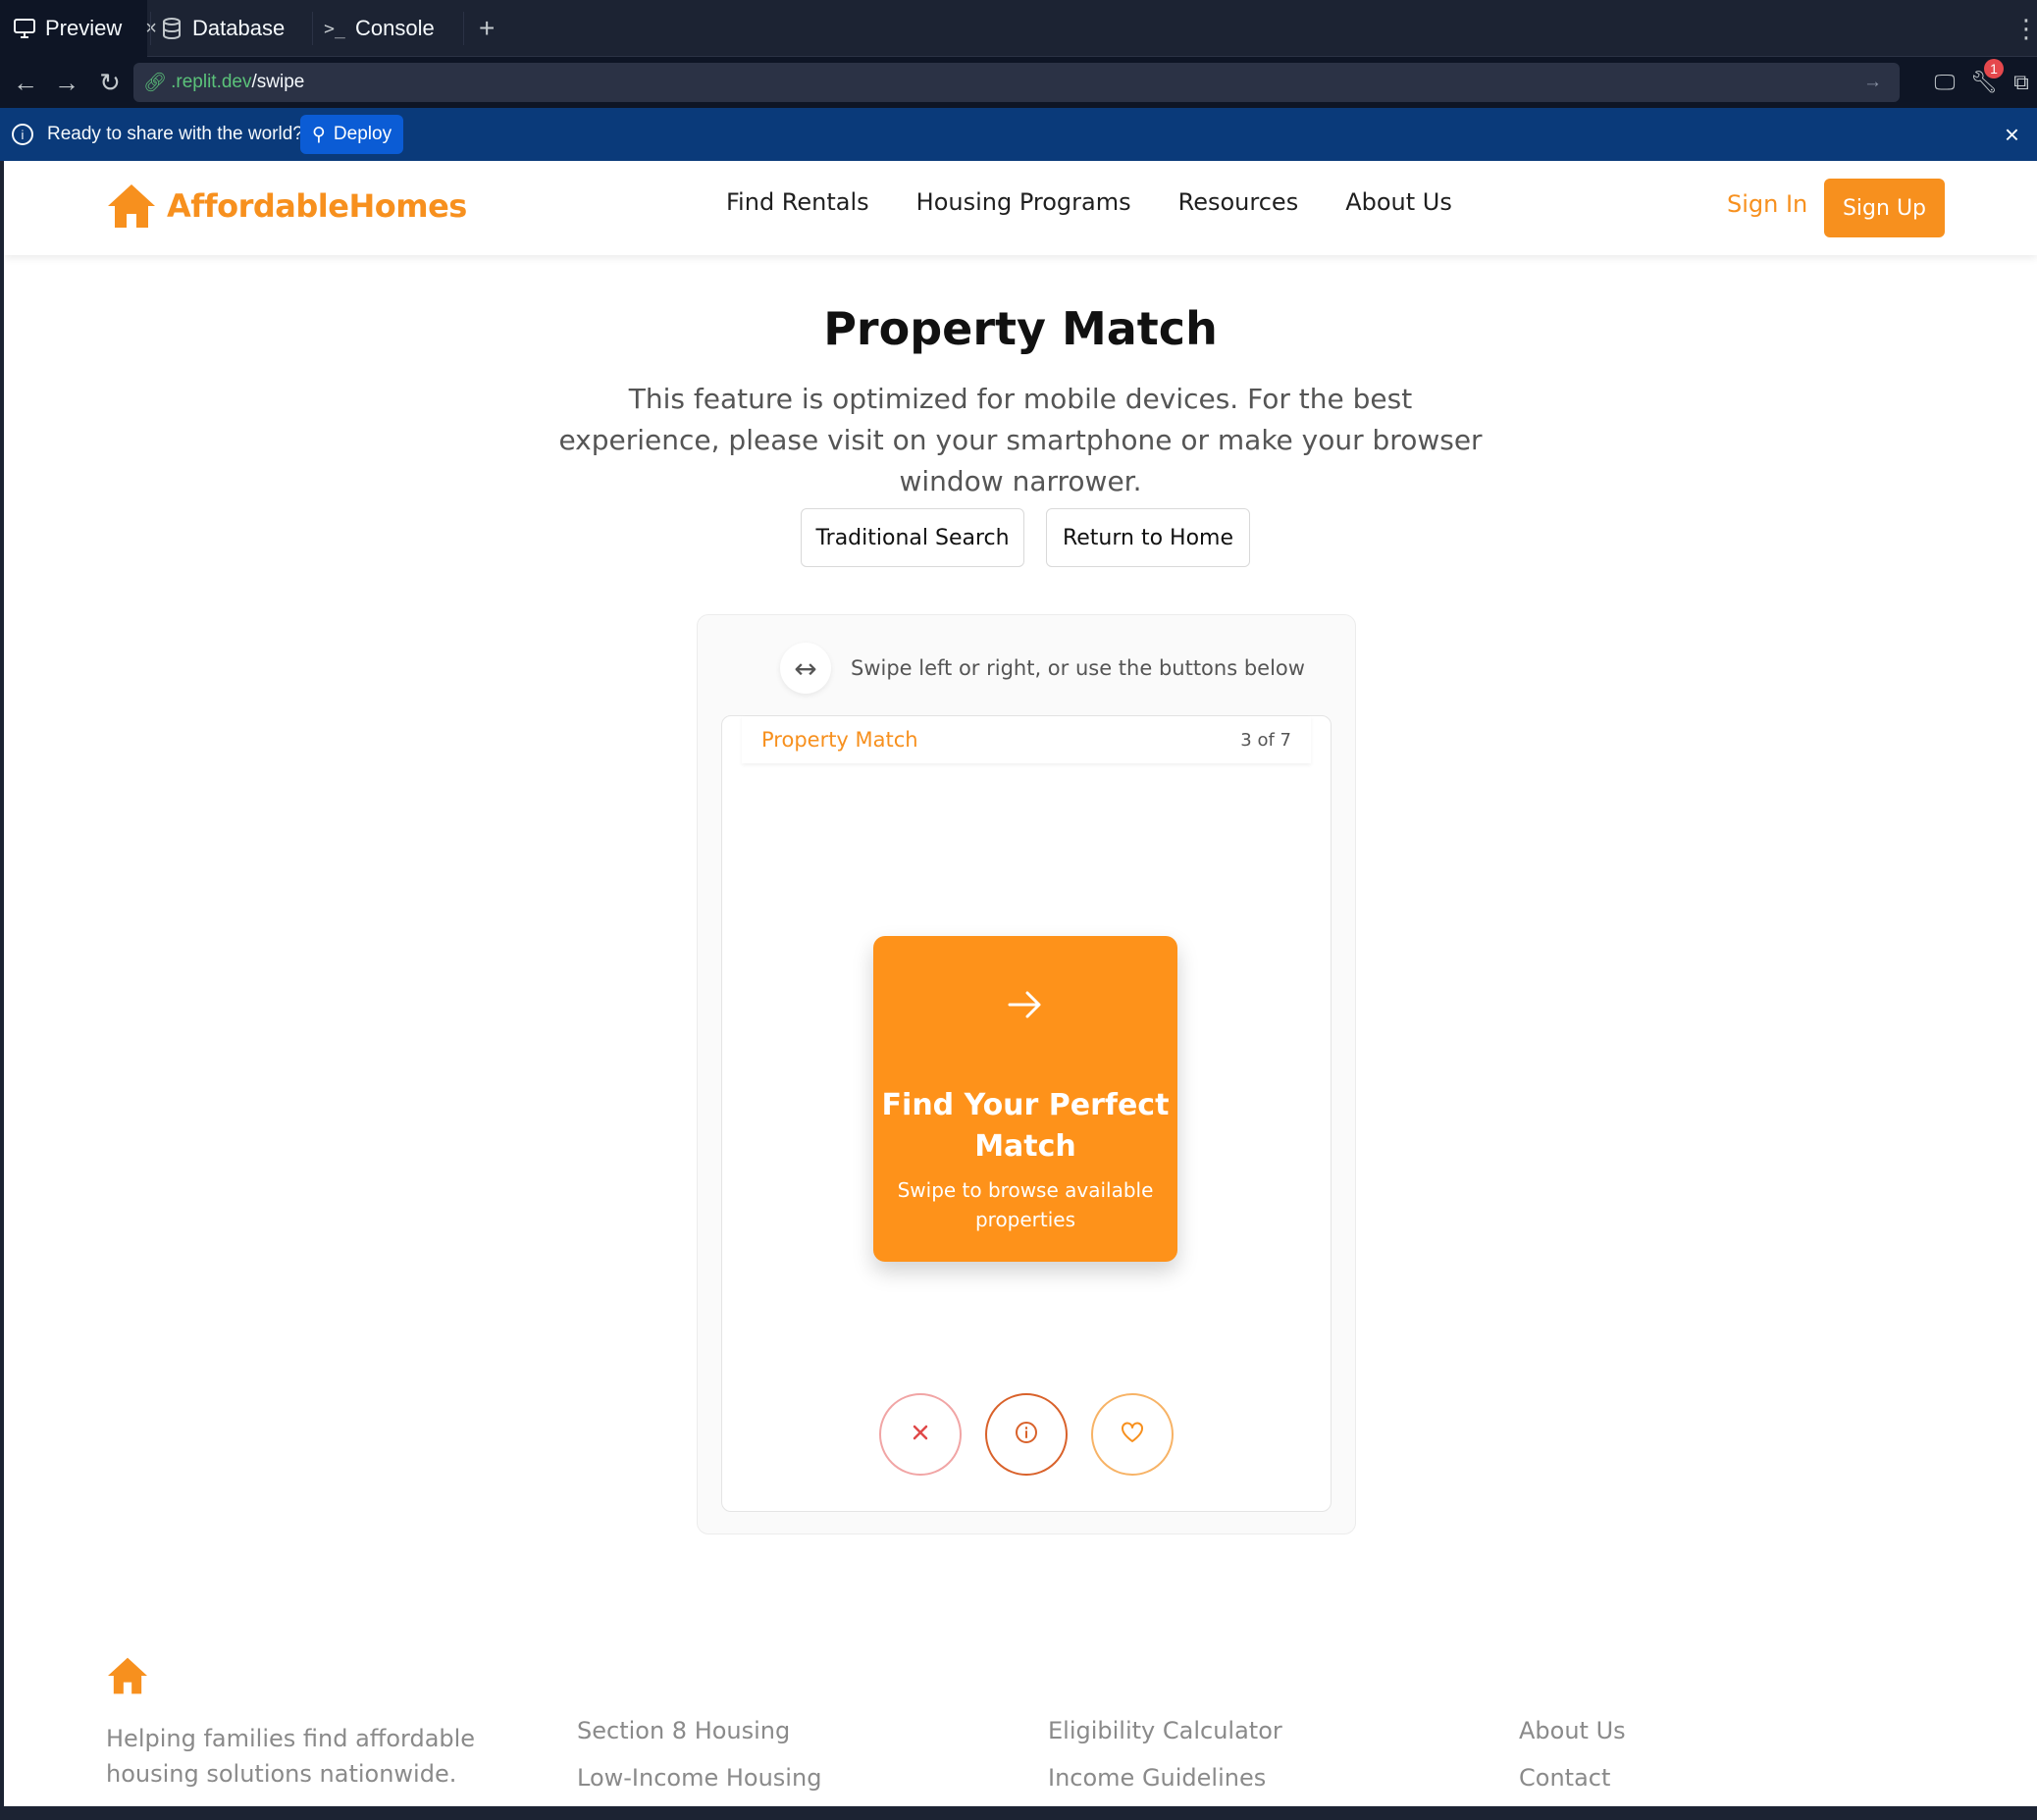 The height and width of the screenshot is (1820, 2037). What do you see at coordinates (1265, 740) in the screenshot?
I see `card-counter: 3 of 7` at bounding box center [1265, 740].